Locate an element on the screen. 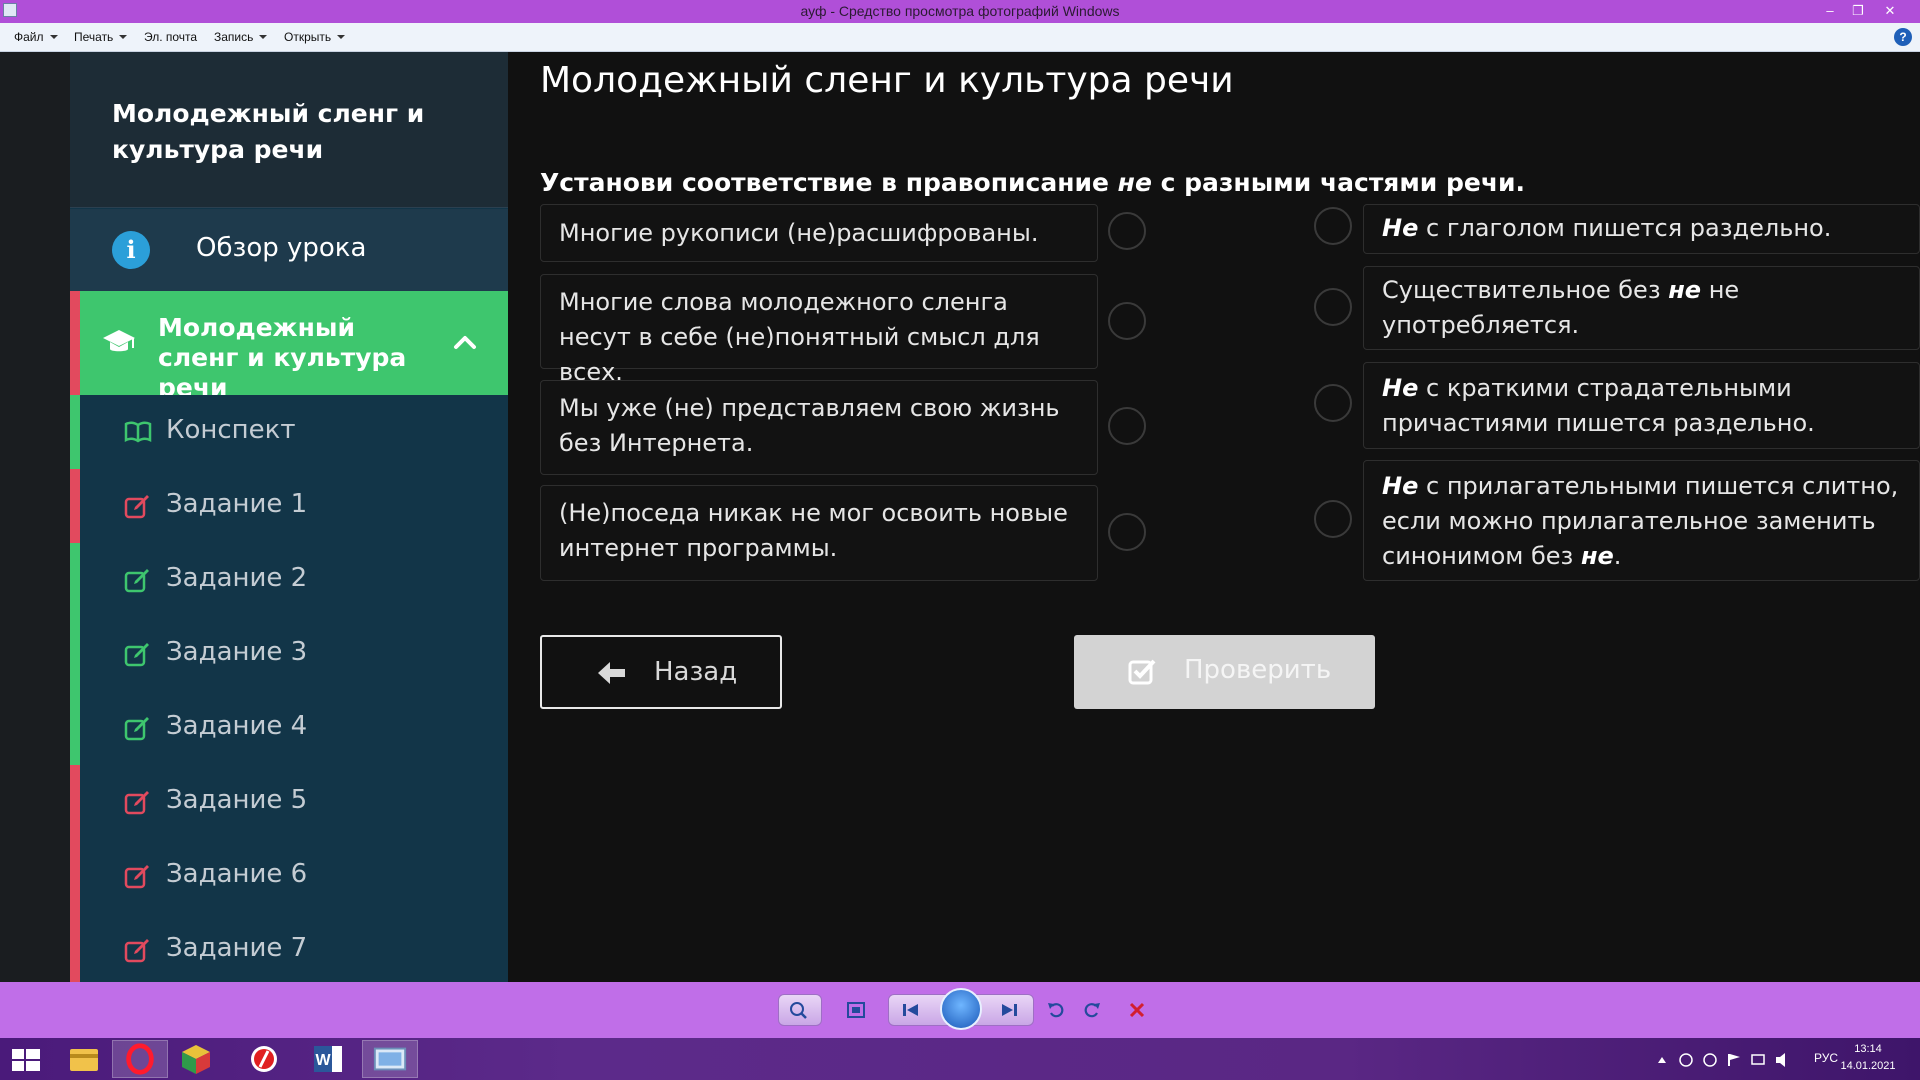  sidebar-header: Молодежный сленг и культура речи is located at coordinates (289, 130).